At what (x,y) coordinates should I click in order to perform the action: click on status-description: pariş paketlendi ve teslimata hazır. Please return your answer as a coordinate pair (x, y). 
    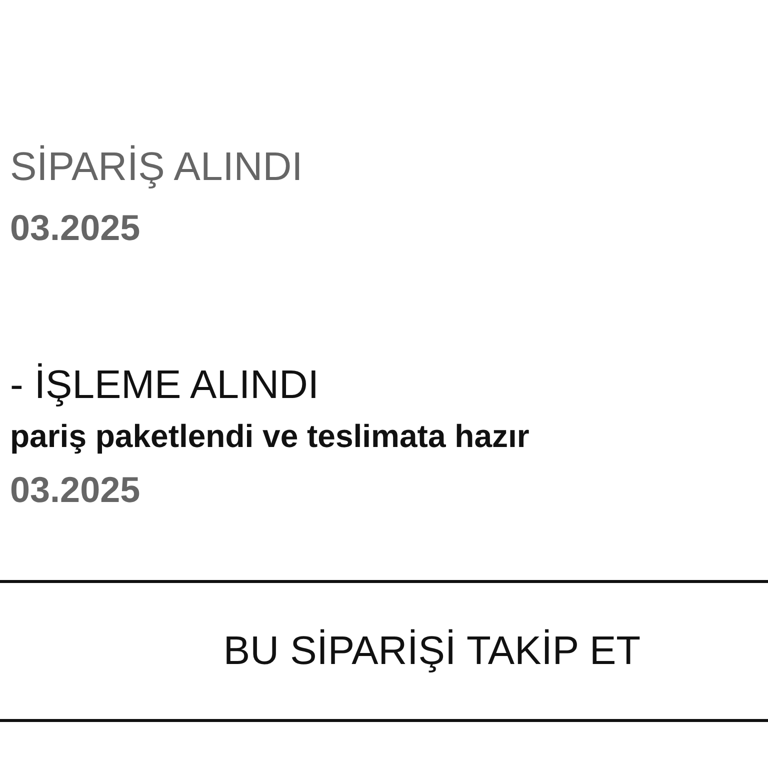
    Looking at the image, I should click on (270, 436).